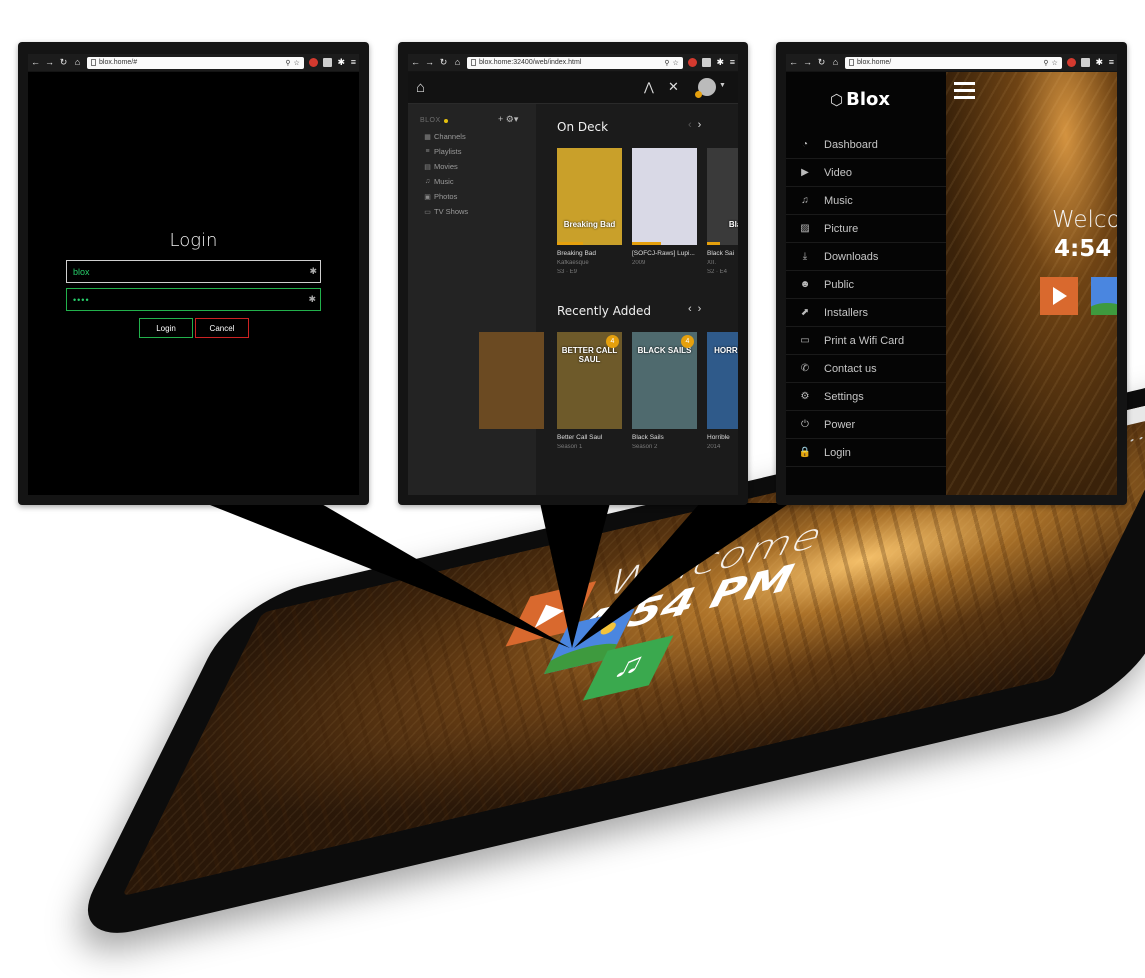 This screenshot has width=1145, height=978. I want to click on server-name: BLOX, so click(430, 120).